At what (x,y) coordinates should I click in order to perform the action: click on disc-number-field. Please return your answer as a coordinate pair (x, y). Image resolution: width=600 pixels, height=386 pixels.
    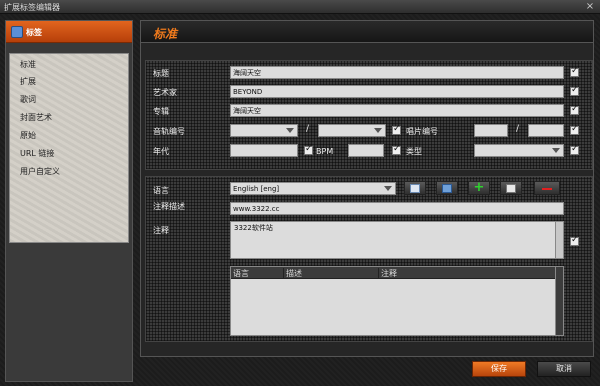
    Looking at the image, I should click on (491, 130).